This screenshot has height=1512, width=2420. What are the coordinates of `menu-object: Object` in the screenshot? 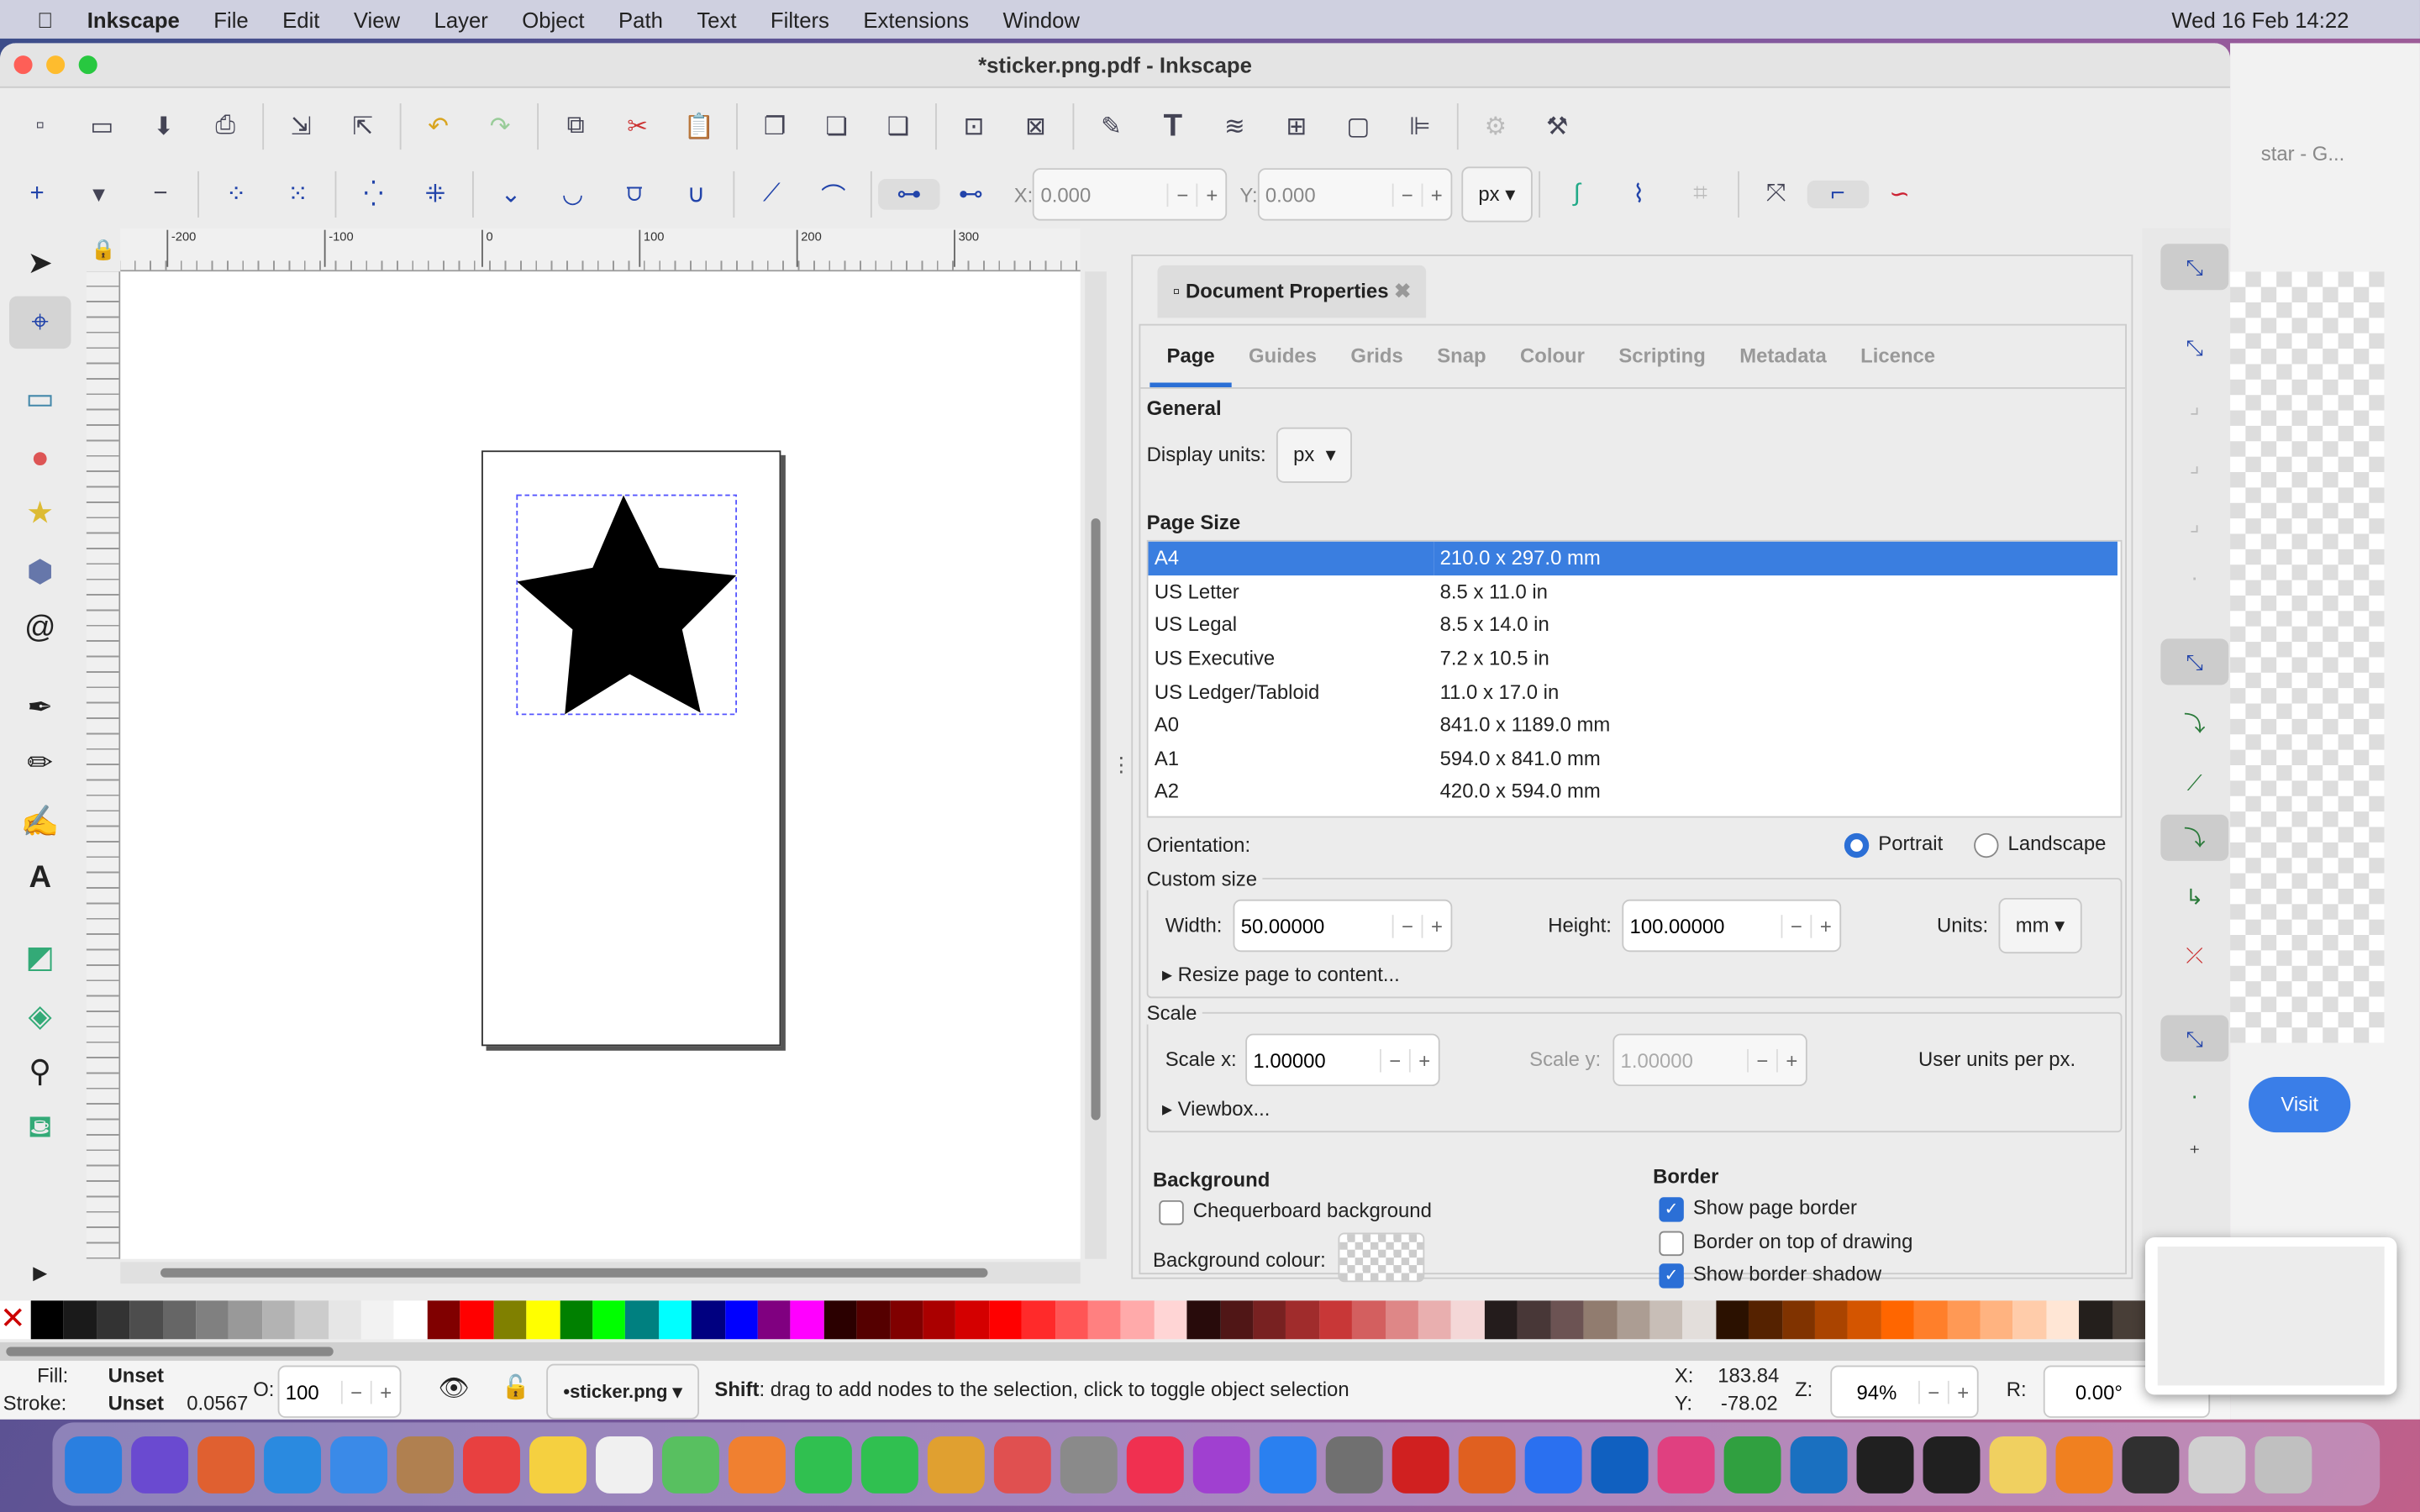 It's located at (553, 19).